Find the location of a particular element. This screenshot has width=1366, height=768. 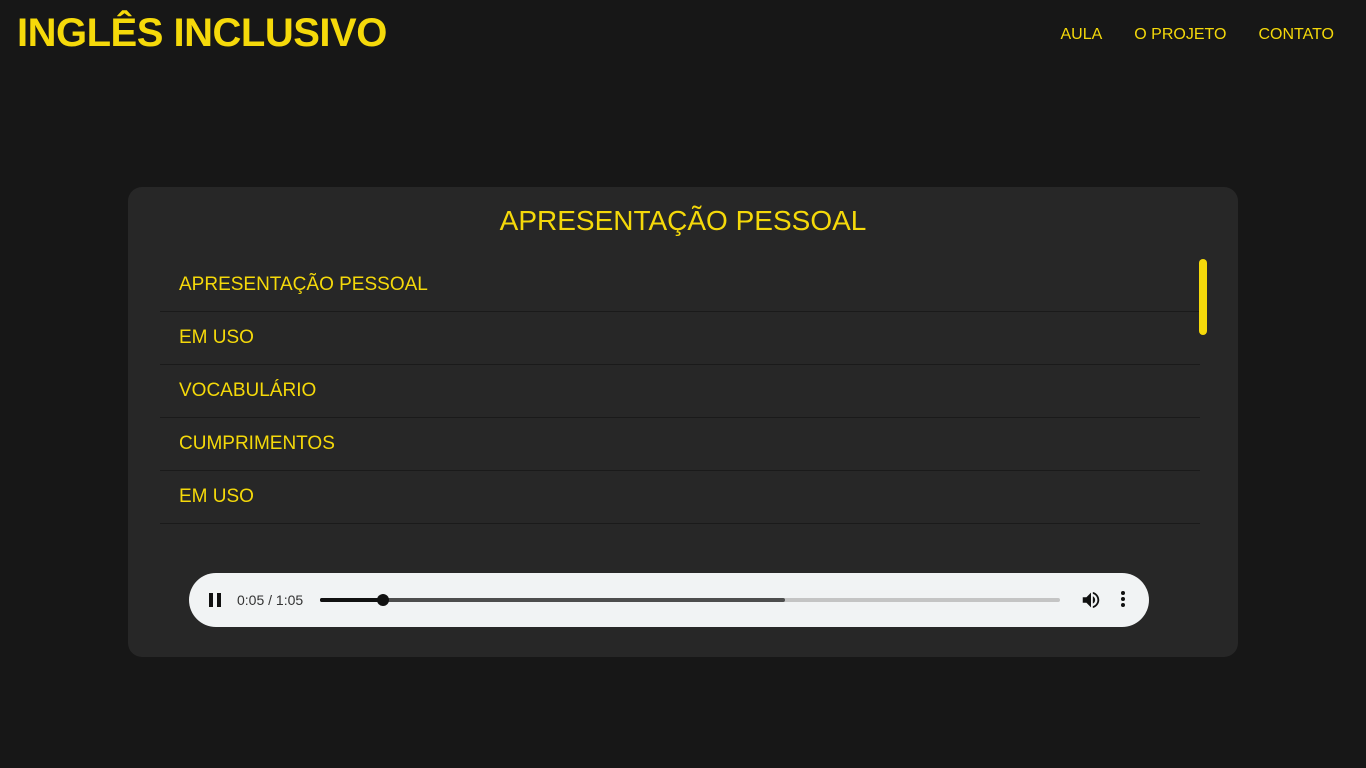

nav-link-aula: AULA is located at coordinates (1081, 35).